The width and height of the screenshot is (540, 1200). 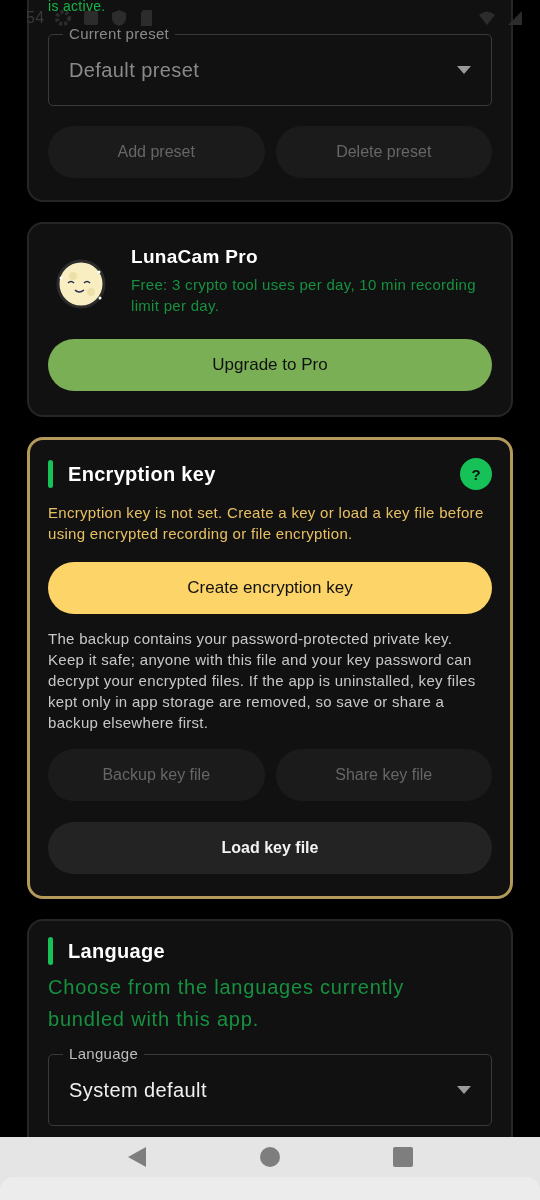 I want to click on field-value: Default preset, so click(x=135, y=70).